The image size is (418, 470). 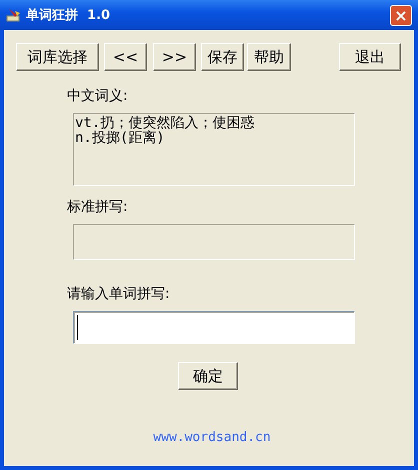 I want to click on field-label: 标准拼写:, so click(x=98, y=207).